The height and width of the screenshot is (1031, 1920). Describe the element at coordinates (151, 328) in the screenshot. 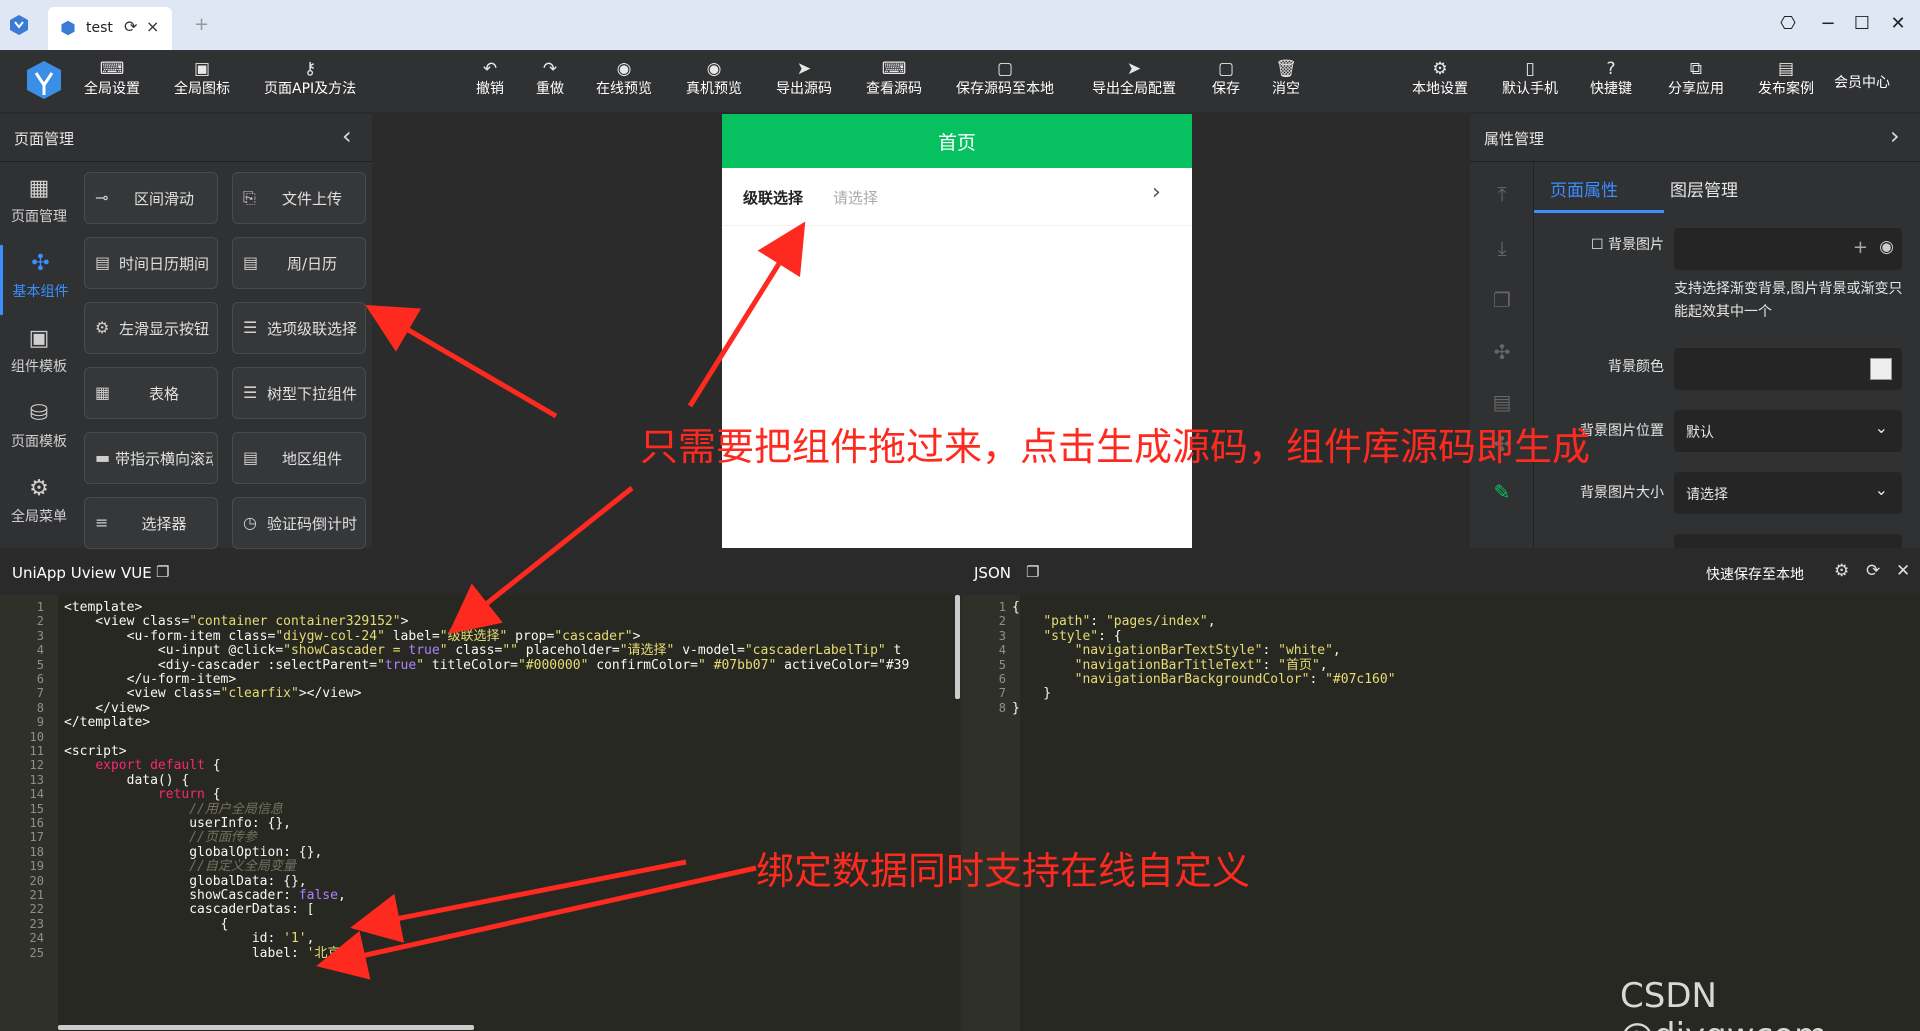

I see `component-item: ⚙ 左滑显示按钮` at that location.